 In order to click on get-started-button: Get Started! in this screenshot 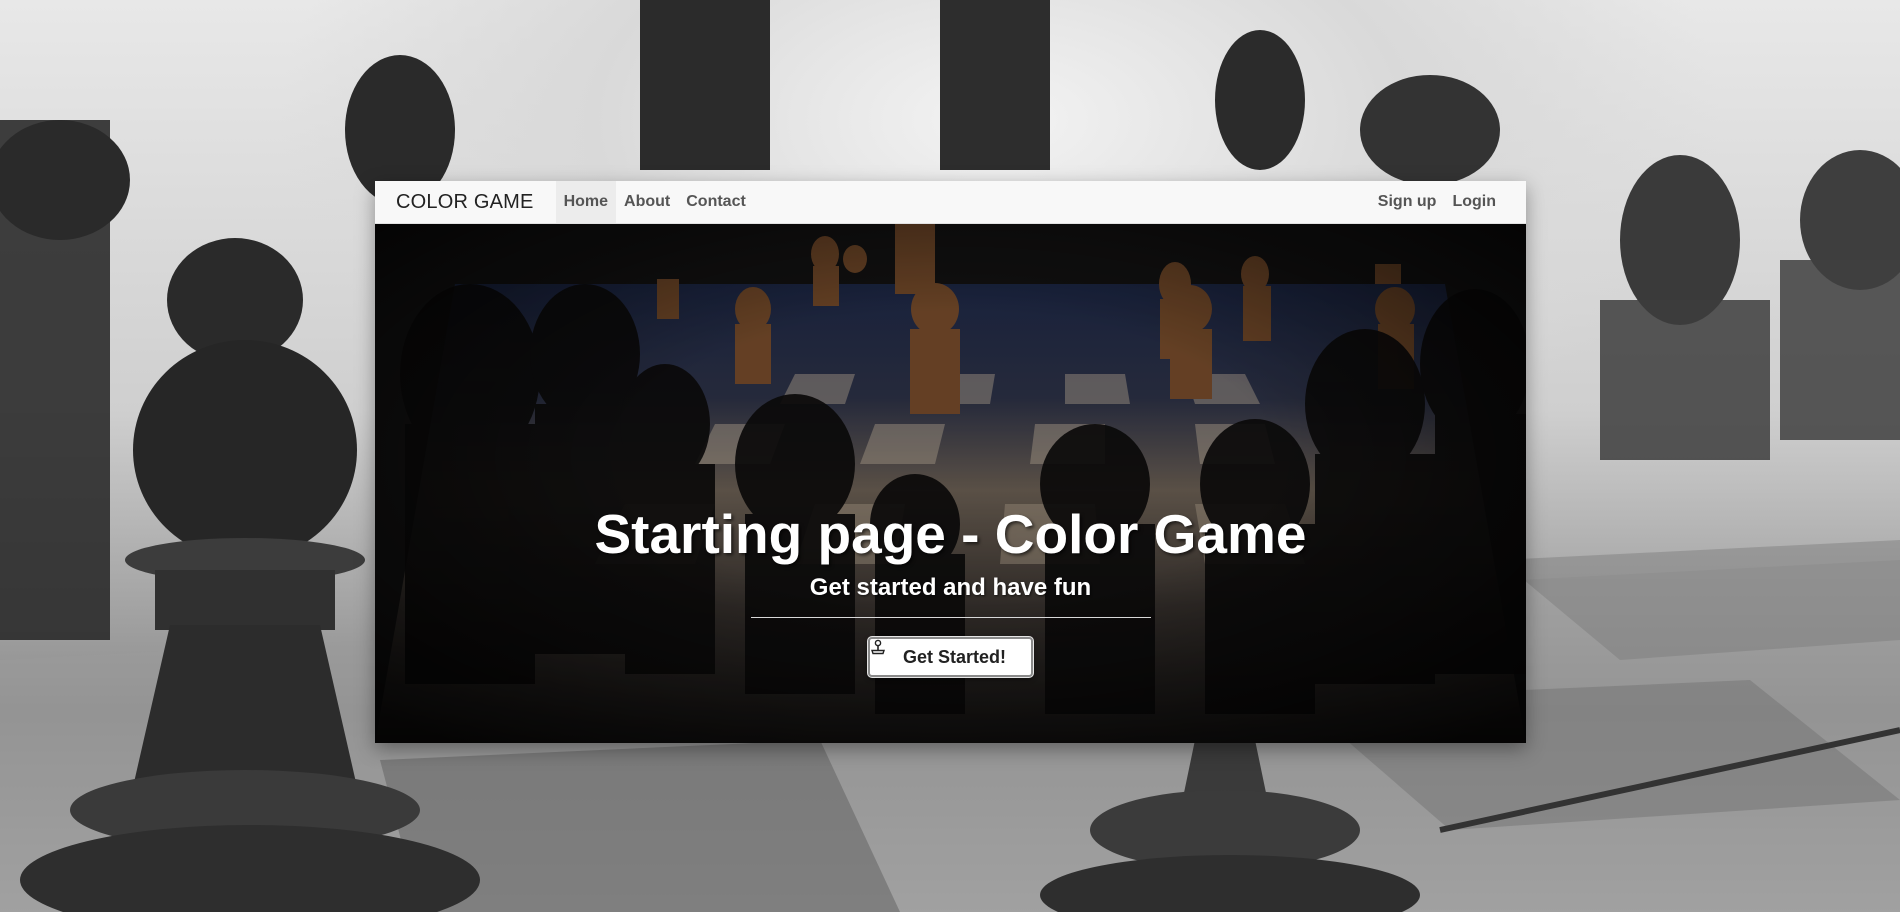, I will do `click(950, 657)`.